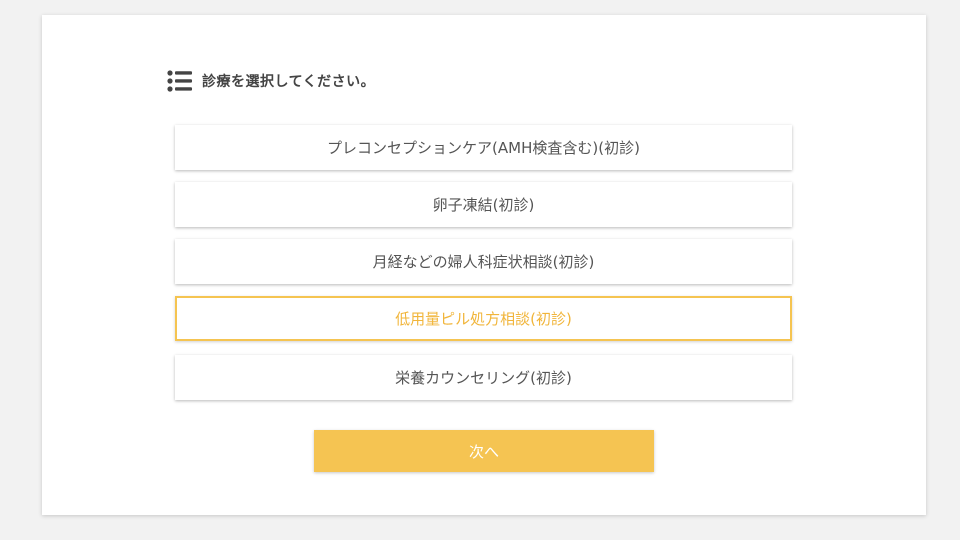 The image size is (960, 540). I want to click on next-button-label: 次へ, so click(483, 451).